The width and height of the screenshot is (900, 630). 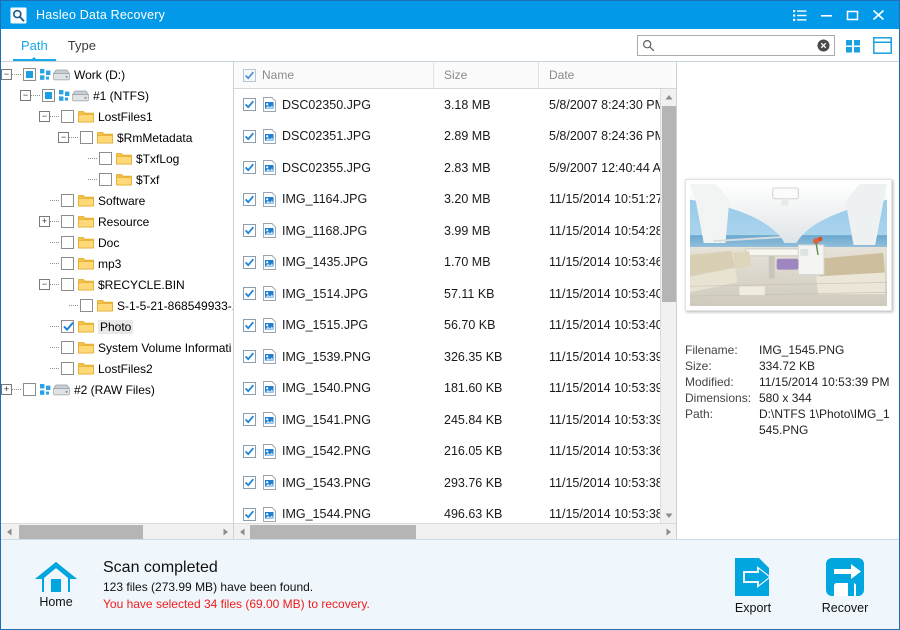 What do you see at coordinates (117, 305) in the screenshot?
I see `tree-node: S-1-5-21-868549933-1` at bounding box center [117, 305].